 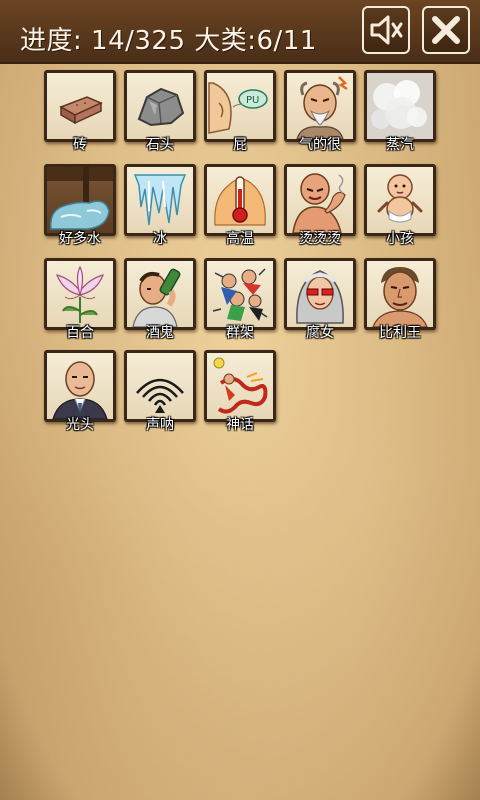 What do you see at coordinates (400, 333) in the screenshot?
I see `item-label: 比利王` at bounding box center [400, 333].